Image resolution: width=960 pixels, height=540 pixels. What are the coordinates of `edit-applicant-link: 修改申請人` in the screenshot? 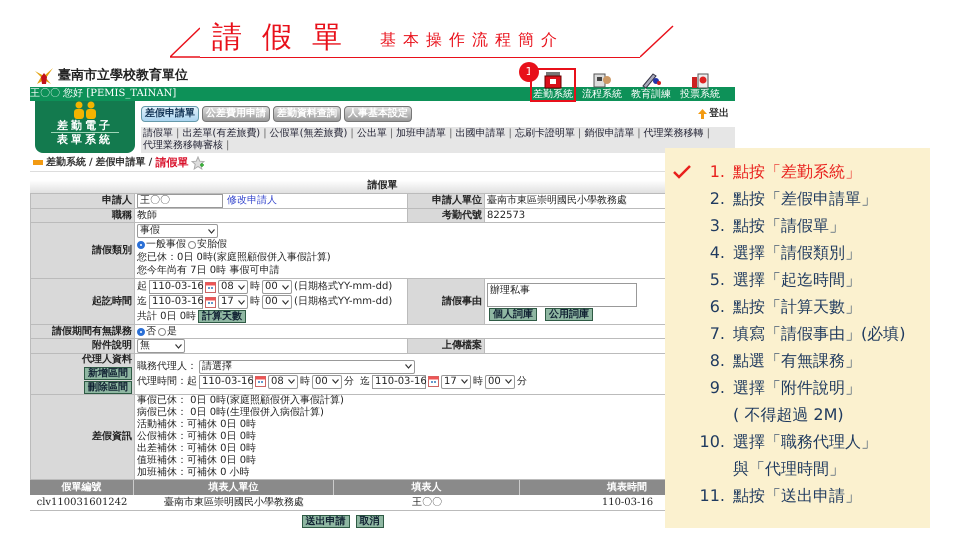 It's located at (252, 201).